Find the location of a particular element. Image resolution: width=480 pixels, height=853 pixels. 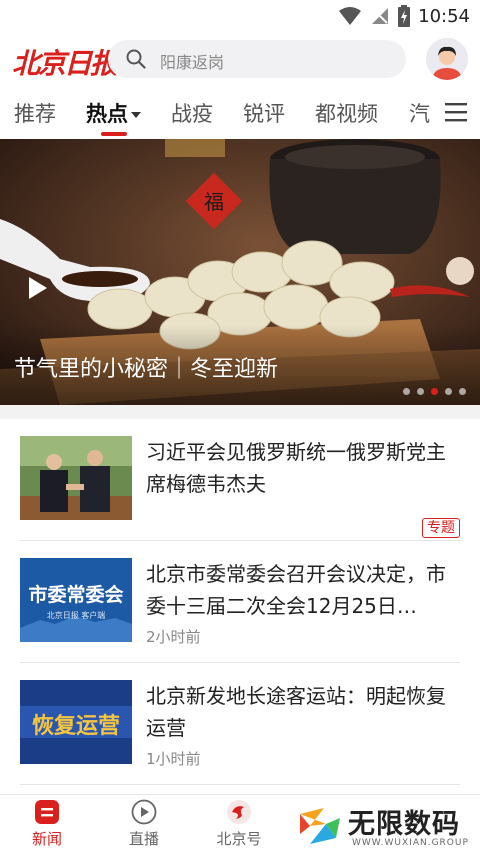

news-icon is located at coordinates (47, 812).